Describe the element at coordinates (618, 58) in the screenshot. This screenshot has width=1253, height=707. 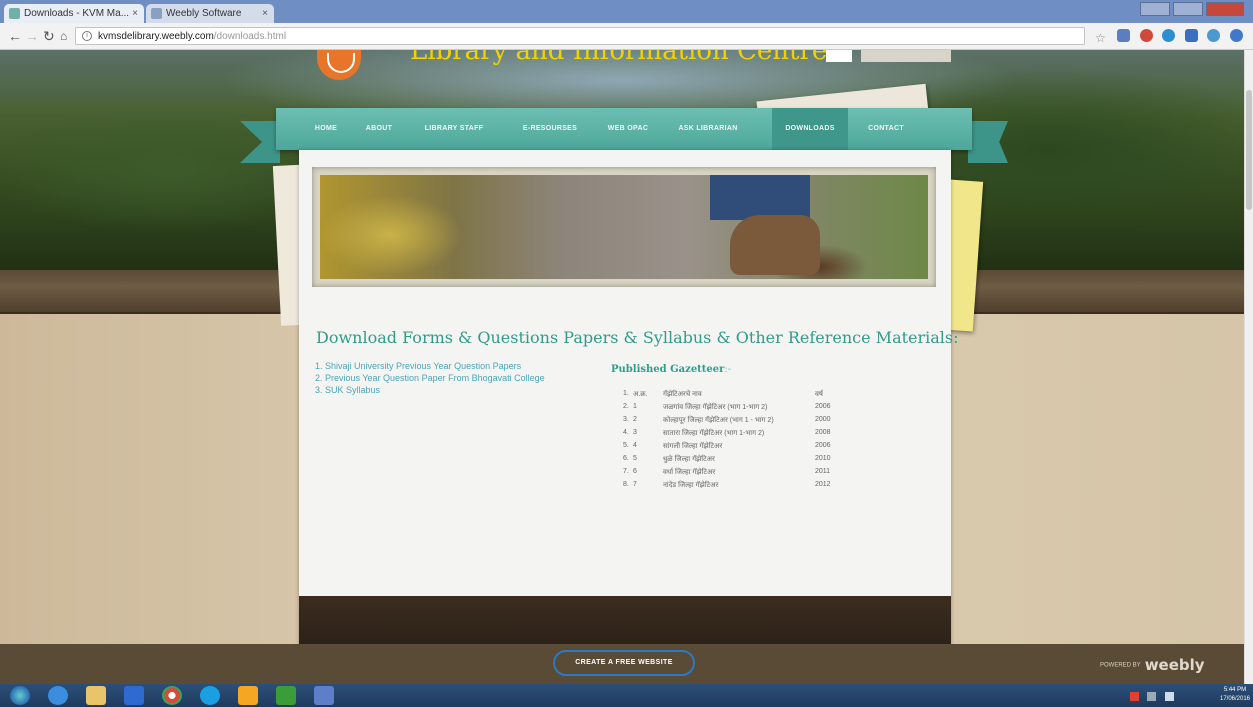
I see `site-title: Library and Information Centre` at that location.